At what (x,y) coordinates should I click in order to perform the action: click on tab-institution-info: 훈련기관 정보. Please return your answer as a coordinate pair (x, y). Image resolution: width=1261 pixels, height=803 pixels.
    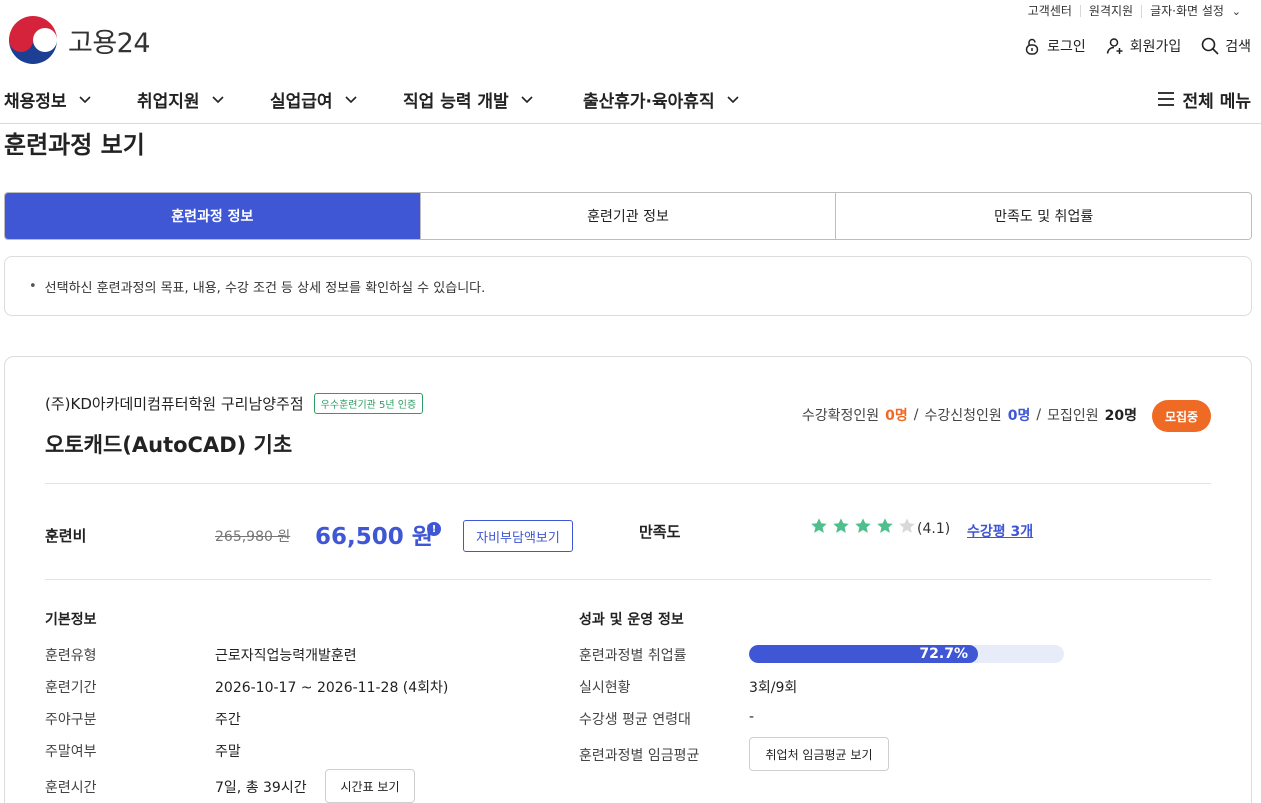
    Looking at the image, I should click on (627, 216).